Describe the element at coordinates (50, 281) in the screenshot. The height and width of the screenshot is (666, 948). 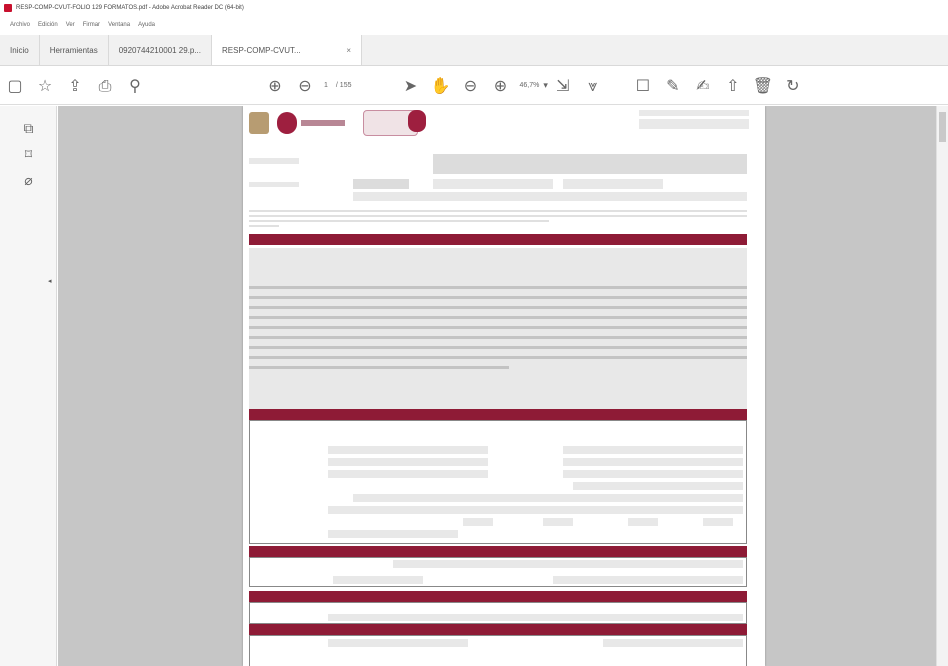
I see `collapse-arrow-icon: ◂` at that location.